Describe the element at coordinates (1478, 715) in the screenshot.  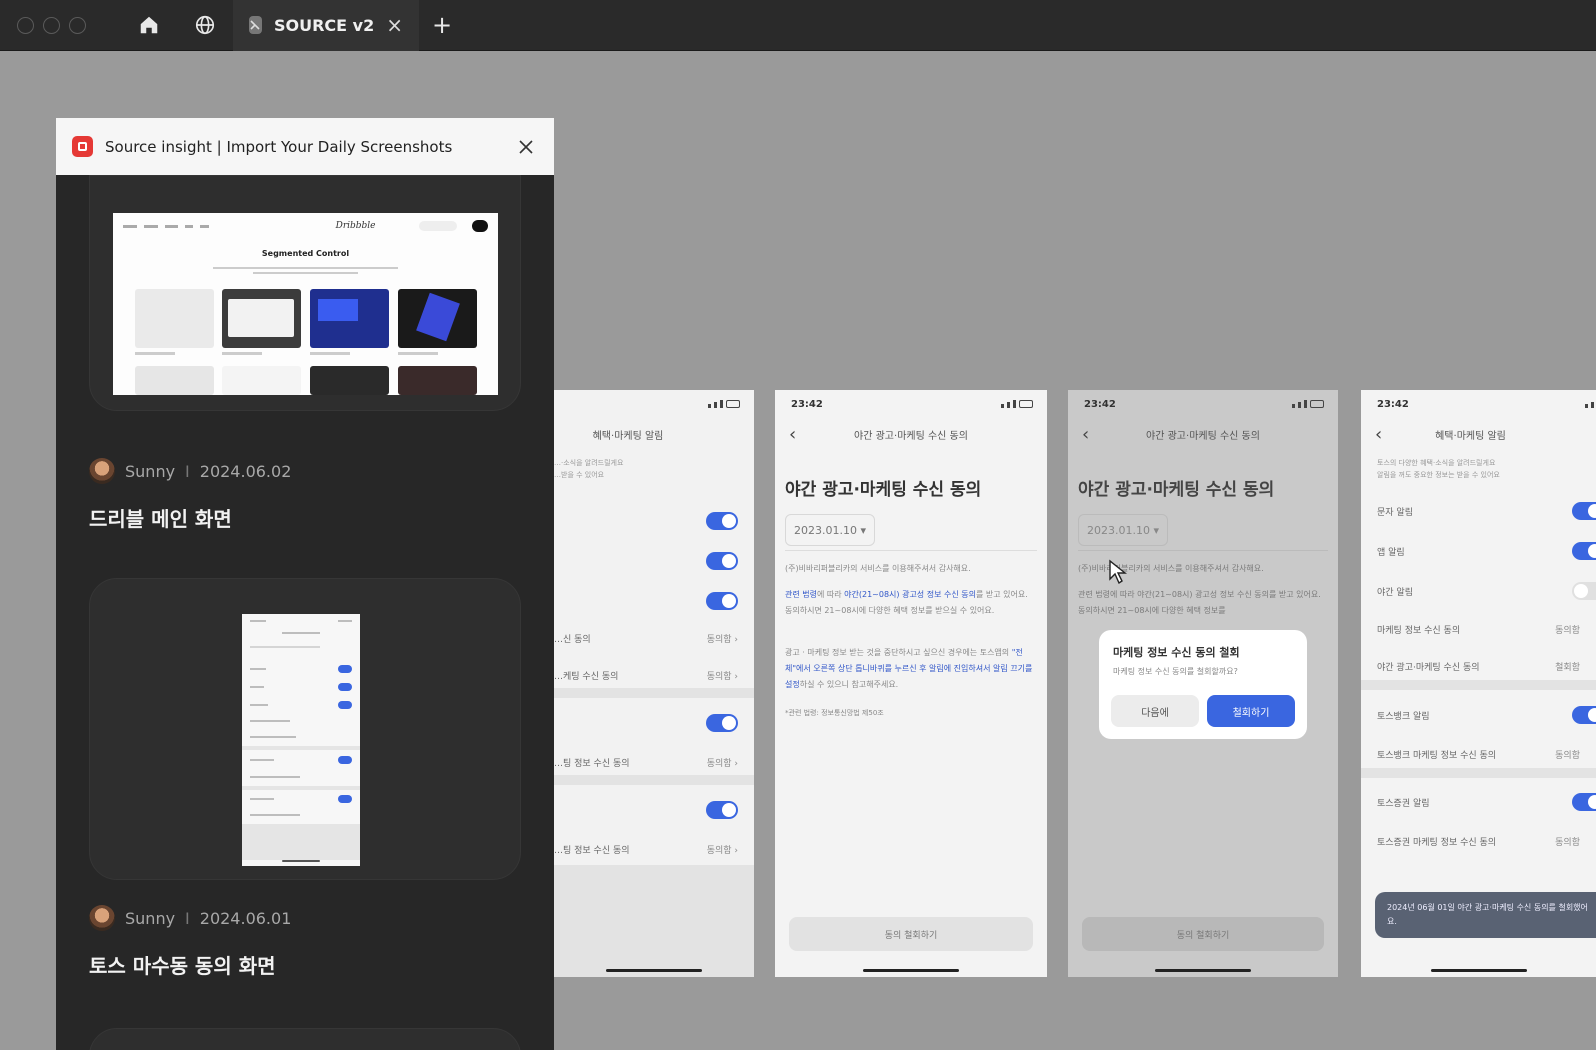
I see `list-item: 토스뱅크 알림` at that location.